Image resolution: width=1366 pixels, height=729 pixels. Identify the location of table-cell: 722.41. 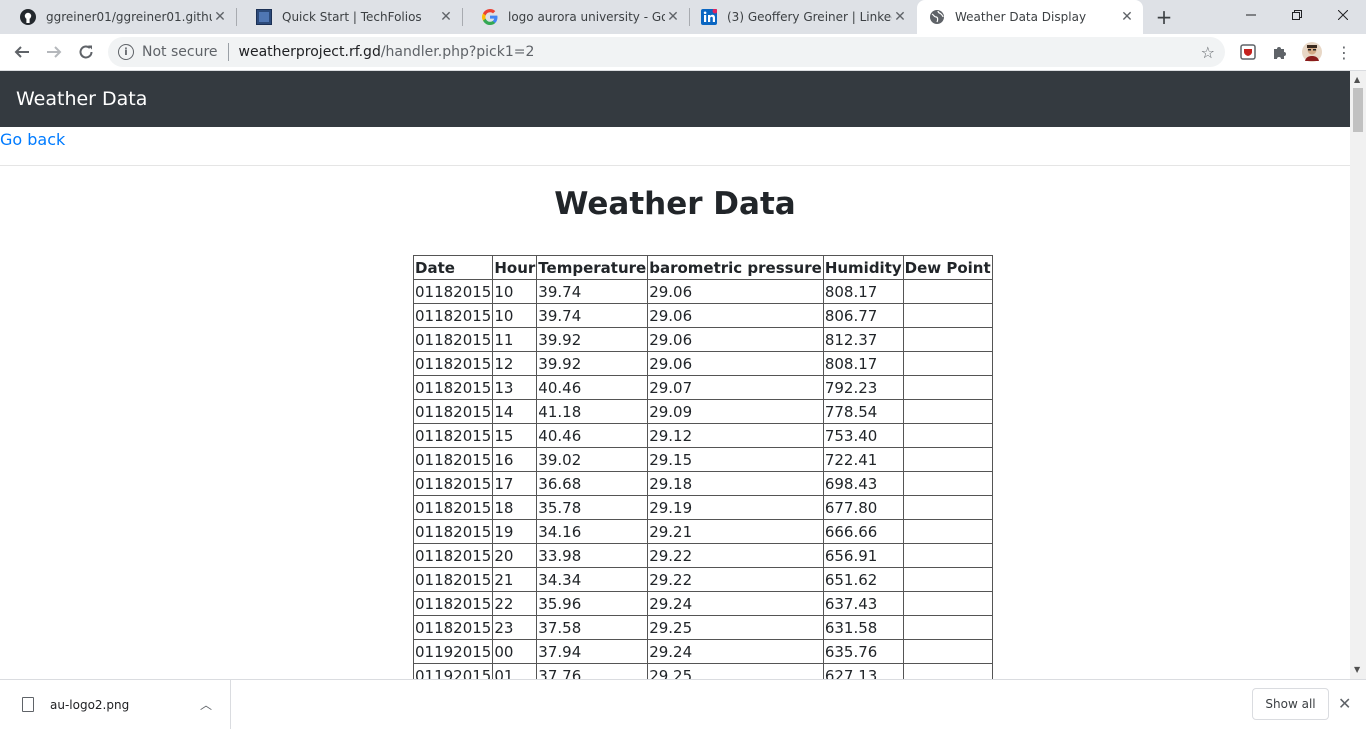
(863, 459).